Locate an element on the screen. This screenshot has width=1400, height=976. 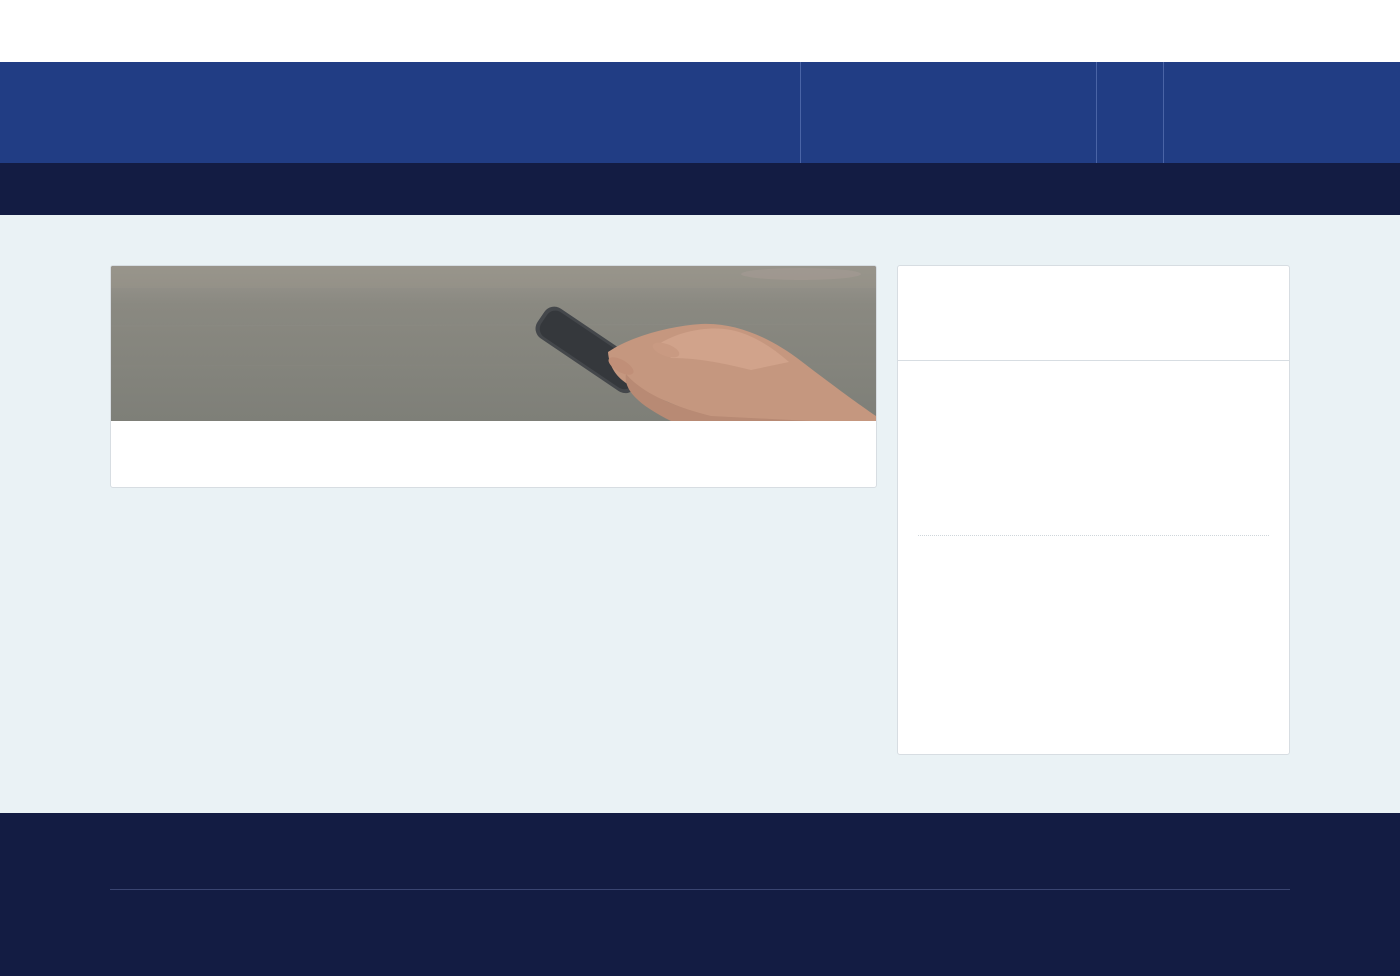
footer-divider is located at coordinates (700, 889).